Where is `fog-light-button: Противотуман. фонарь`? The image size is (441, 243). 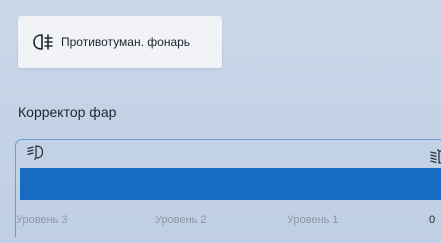
fog-light-button: Противотуман. фонарь is located at coordinates (120, 42).